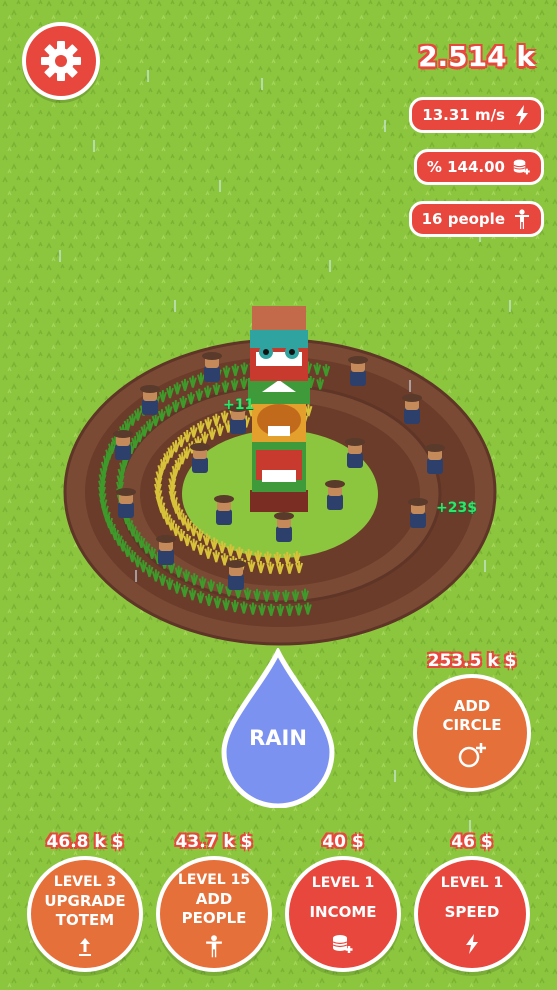 Image resolution: width=557 pixels, height=990 pixels. I want to click on add-people-line2: PEOPLE, so click(214, 917).